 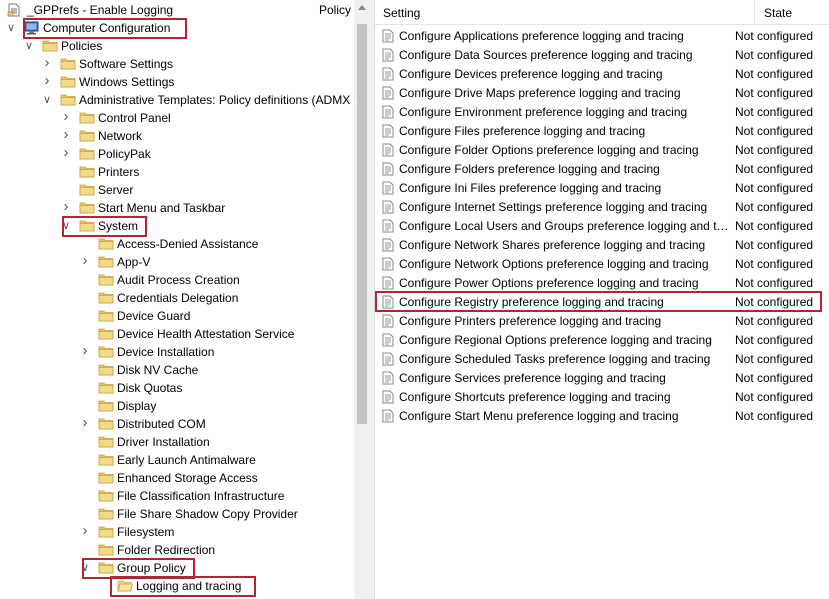 I want to click on tree-item-label: Network, so click(x=120, y=136).